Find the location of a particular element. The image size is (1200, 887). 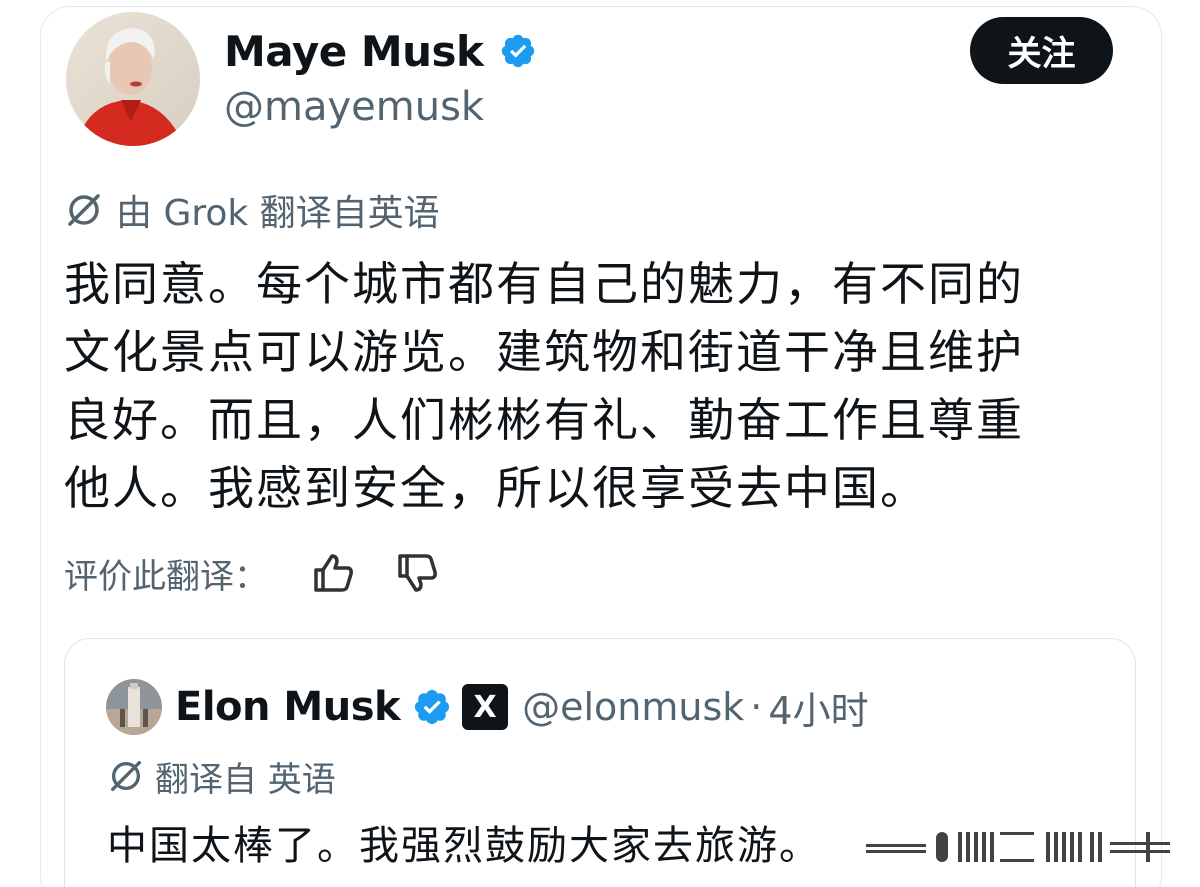

rate-translation-row: 评价此翻译： is located at coordinates (252, 573).